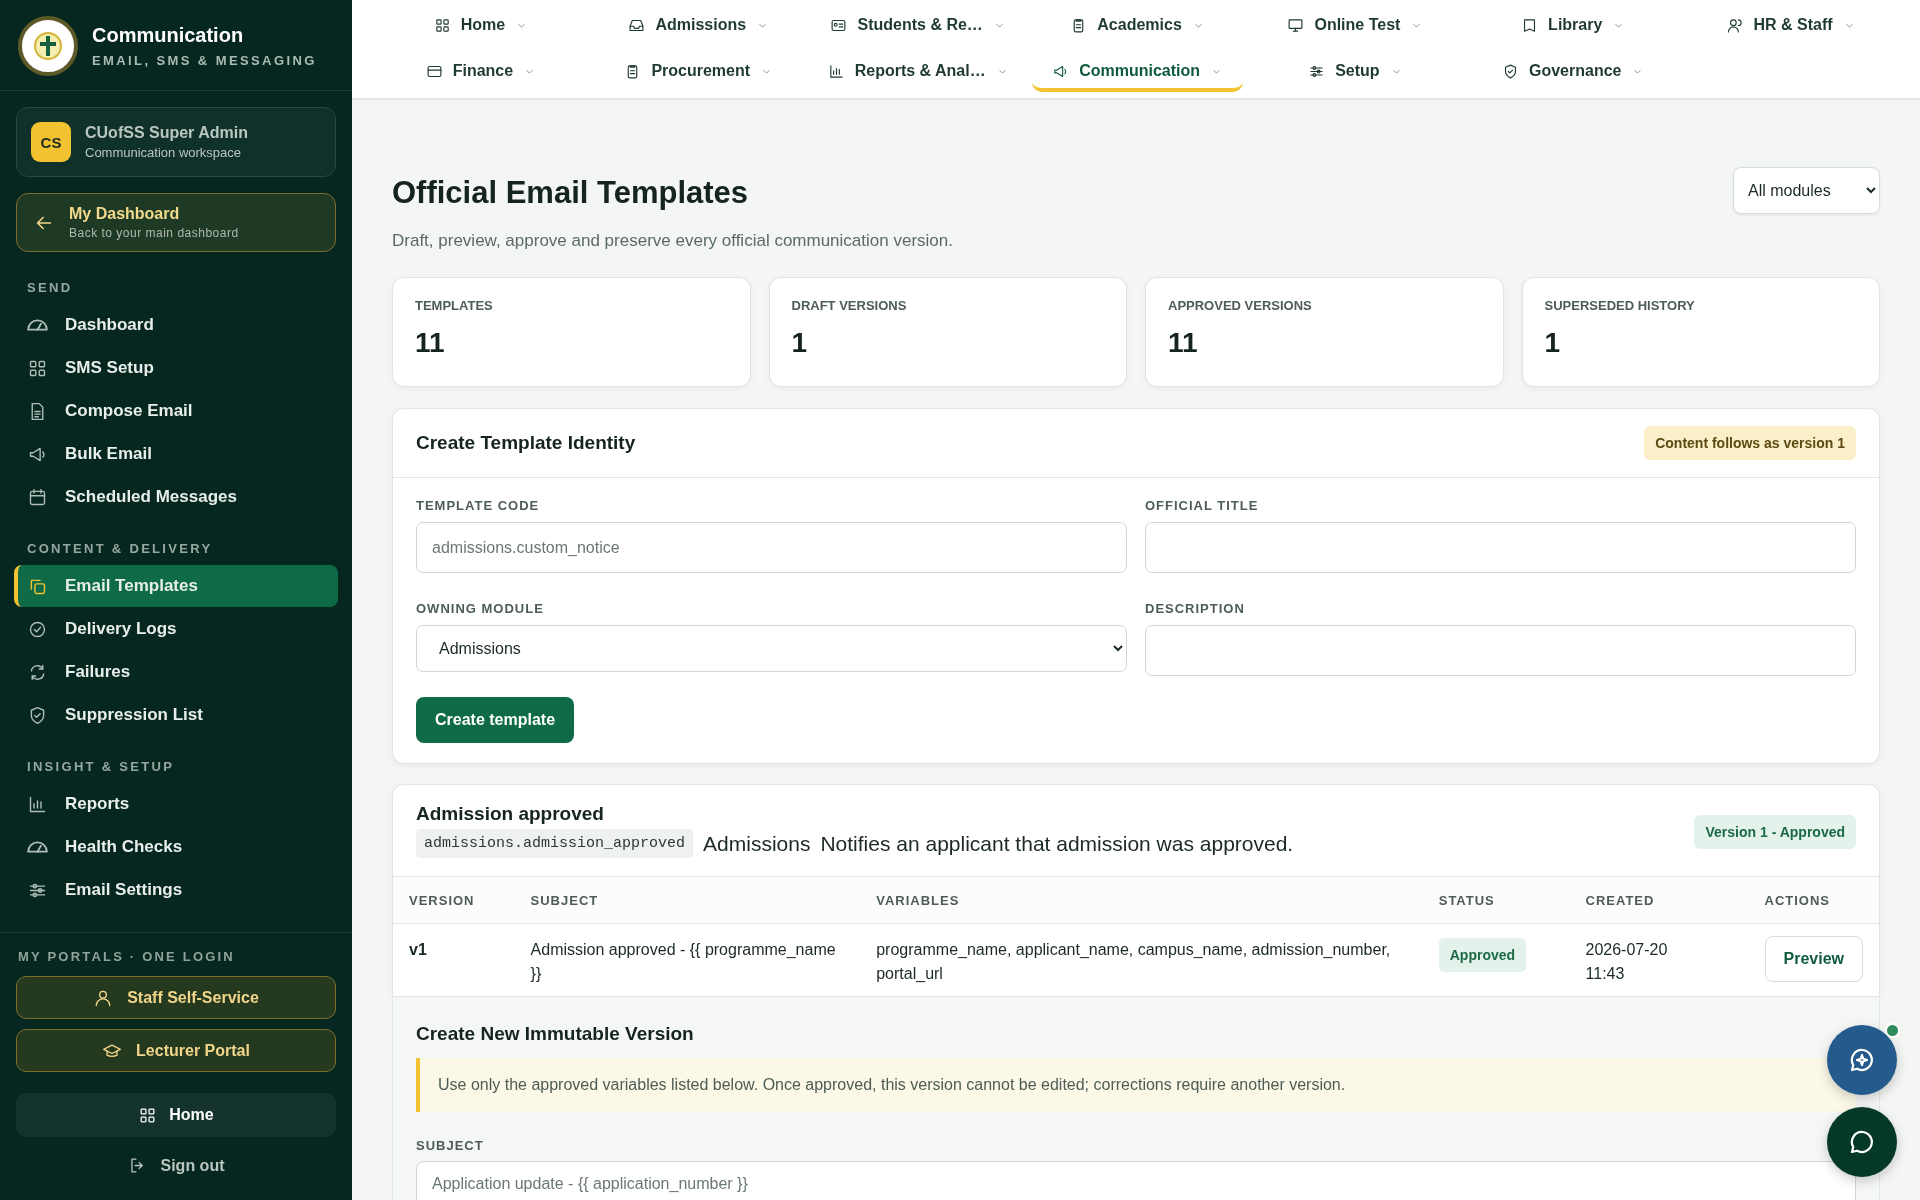 The height and width of the screenshot is (1200, 1920). What do you see at coordinates (176, 997) in the screenshot?
I see `portal-button: Staff Self-Service` at bounding box center [176, 997].